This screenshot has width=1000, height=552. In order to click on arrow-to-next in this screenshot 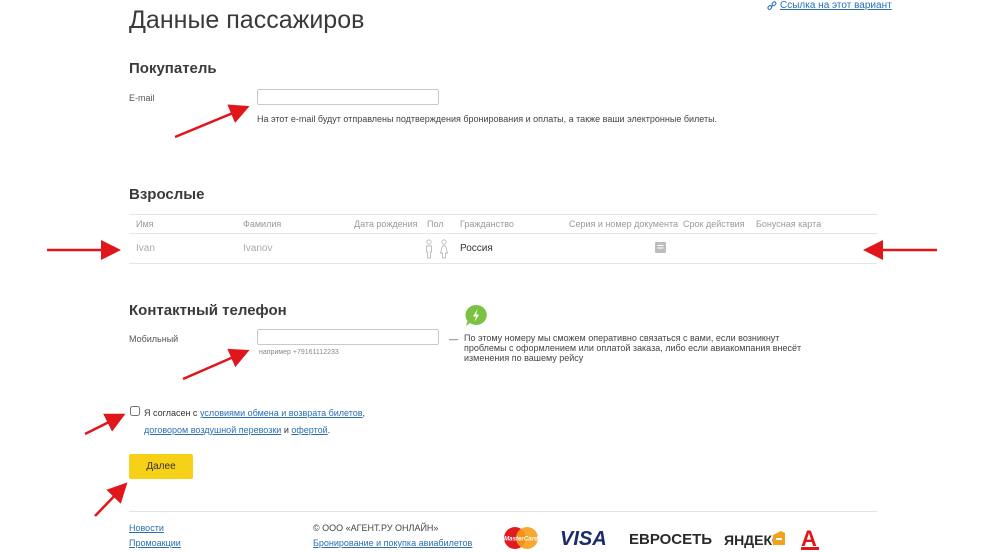, I will do `click(111, 499)`.